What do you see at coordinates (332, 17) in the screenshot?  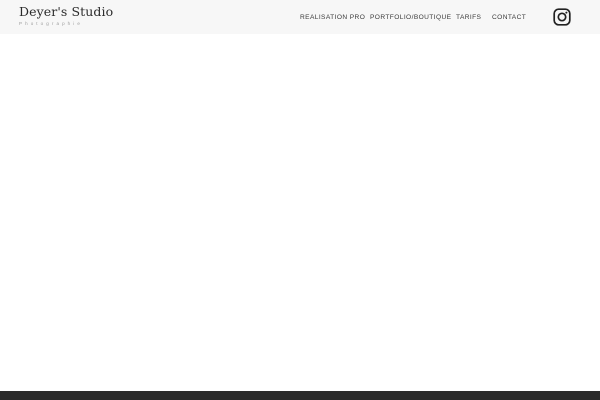 I see `nav-item-realisation-pro: REALISATION PRO` at bounding box center [332, 17].